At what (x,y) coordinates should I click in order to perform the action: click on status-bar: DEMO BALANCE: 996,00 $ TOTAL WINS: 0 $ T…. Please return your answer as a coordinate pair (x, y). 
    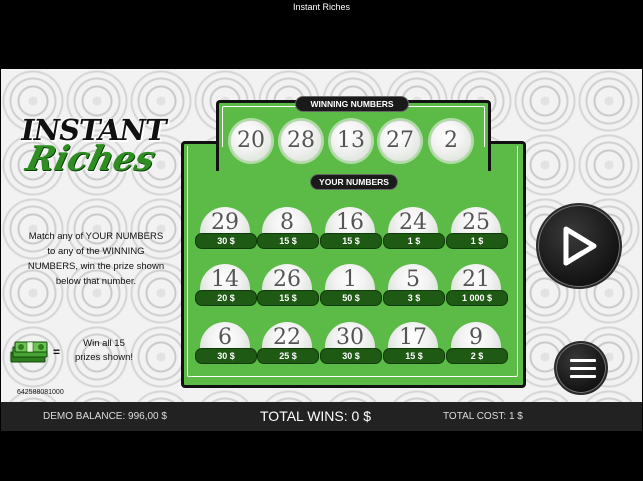
    Looking at the image, I should click on (321, 416).